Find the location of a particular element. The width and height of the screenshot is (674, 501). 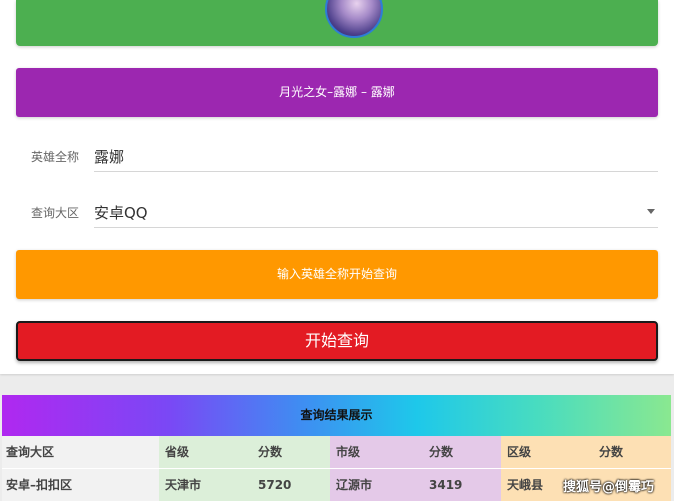

cell-province: 天津市 is located at coordinates (183, 485).